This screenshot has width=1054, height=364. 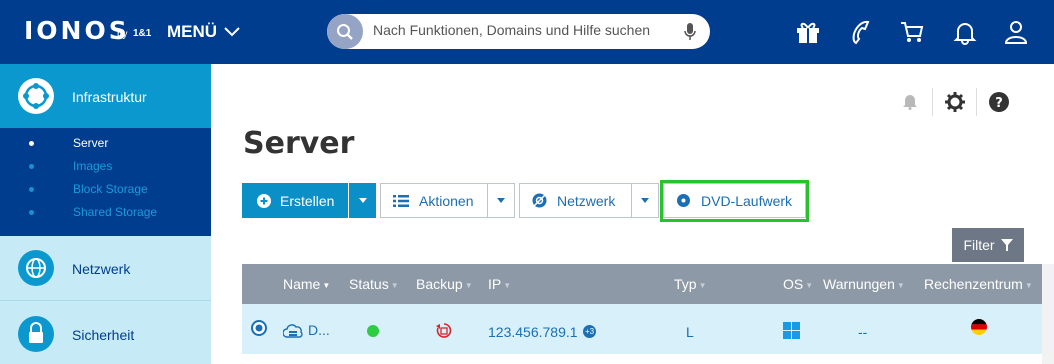 I want to click on actions-dropdown-button, so click(x=501, y=200).